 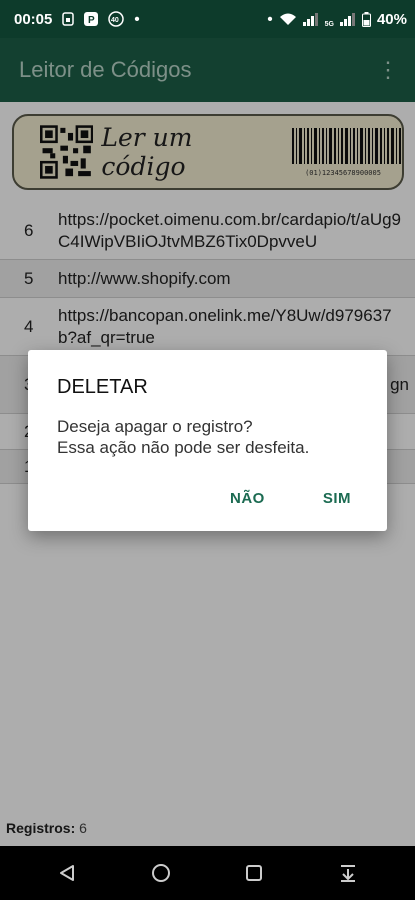 I want to click on badge-40-icon: 40, so click(x=116, y=19).